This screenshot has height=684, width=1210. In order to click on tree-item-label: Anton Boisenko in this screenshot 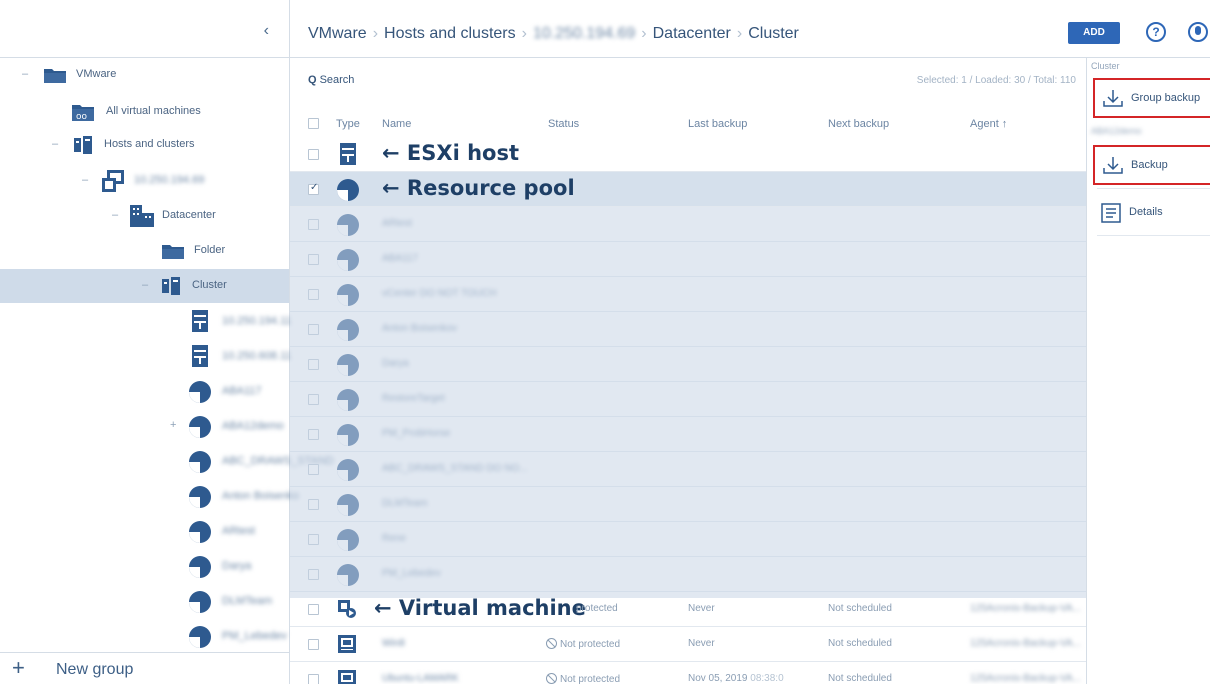, I will do `click(261, 496)`.